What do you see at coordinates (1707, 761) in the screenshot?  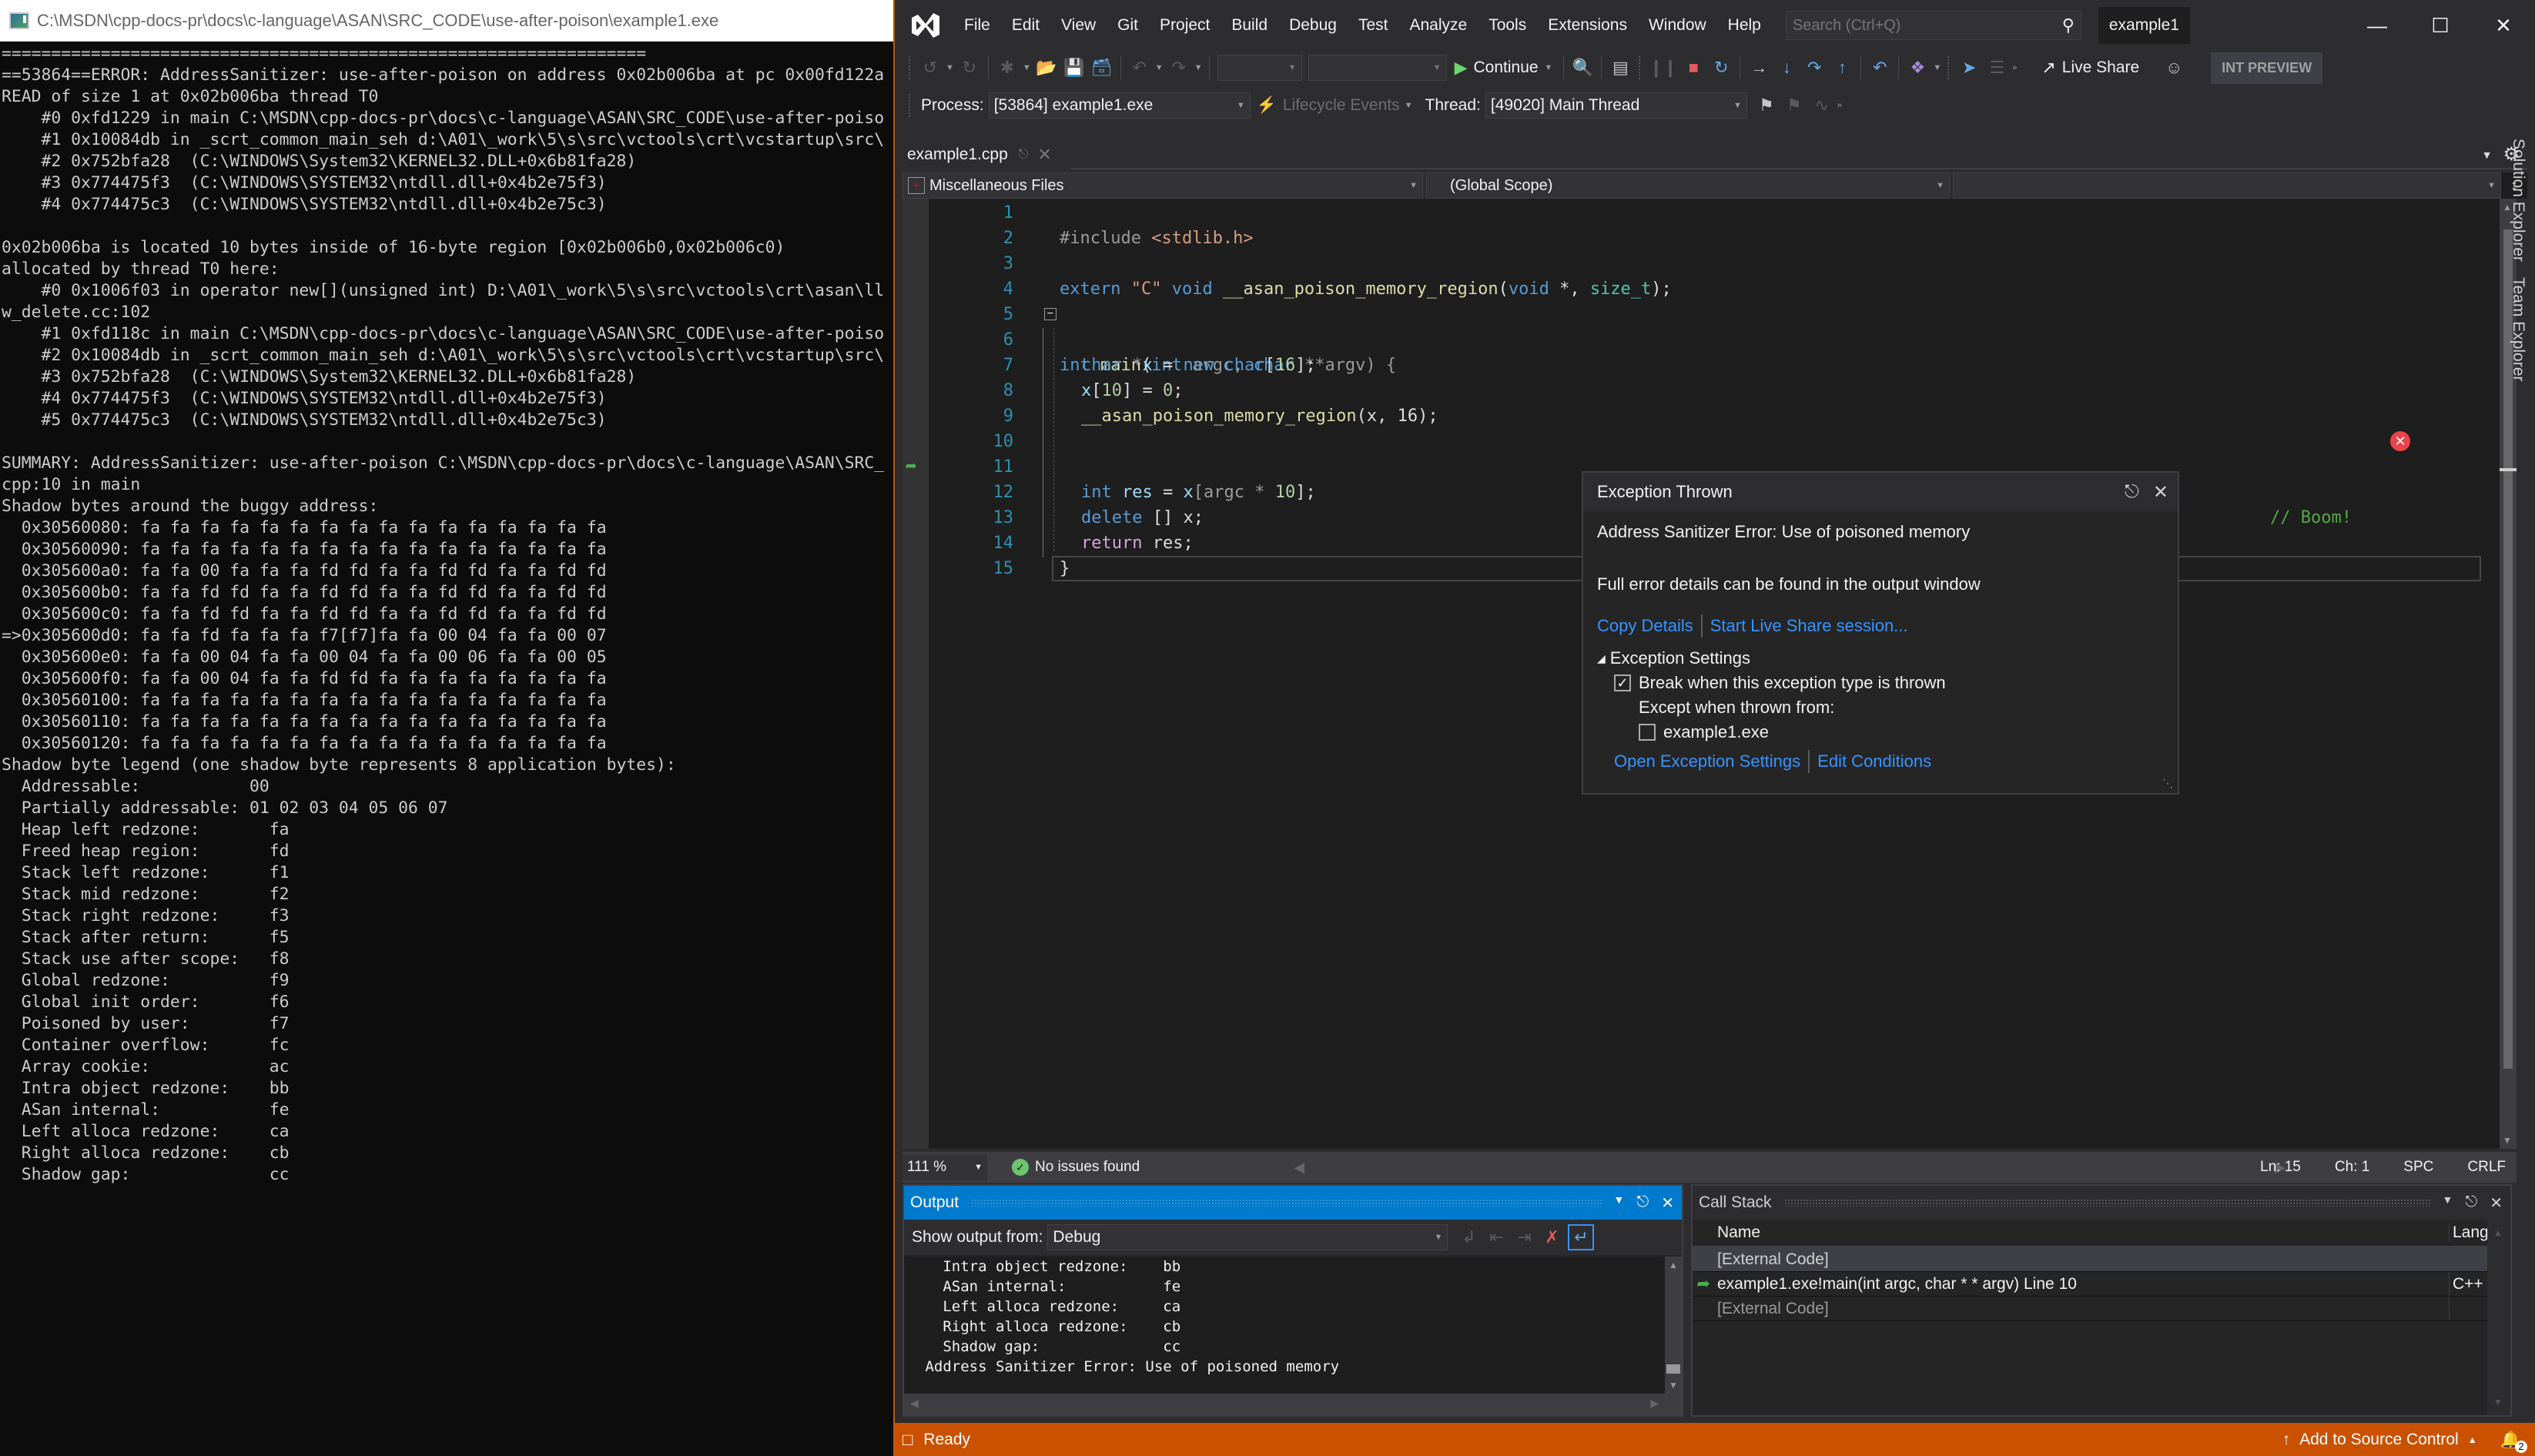 I see `open-exception-settings-link: Open Exception Settings` at bounding box center [1707, 761].